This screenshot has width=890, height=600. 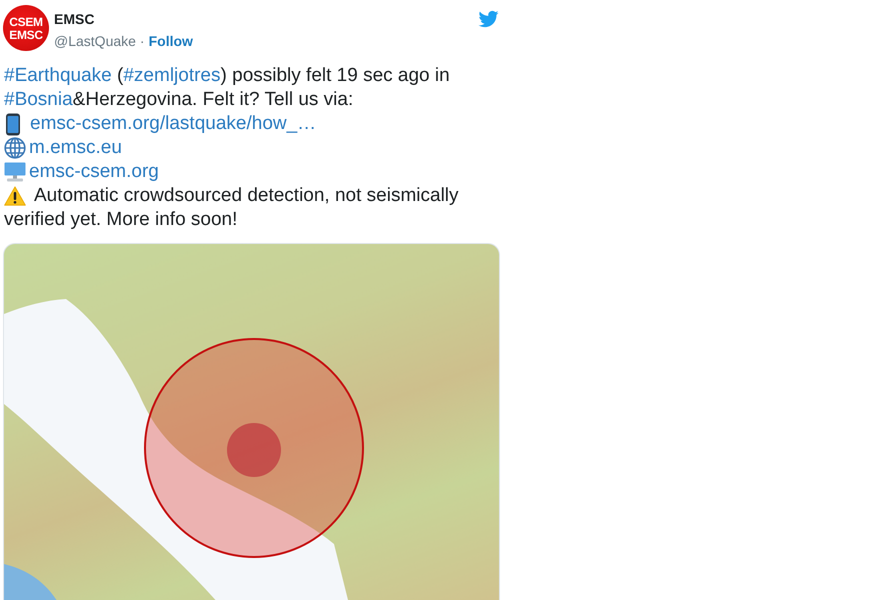 I want to click on computer-monitor-icon, so click(x=15, y=172).